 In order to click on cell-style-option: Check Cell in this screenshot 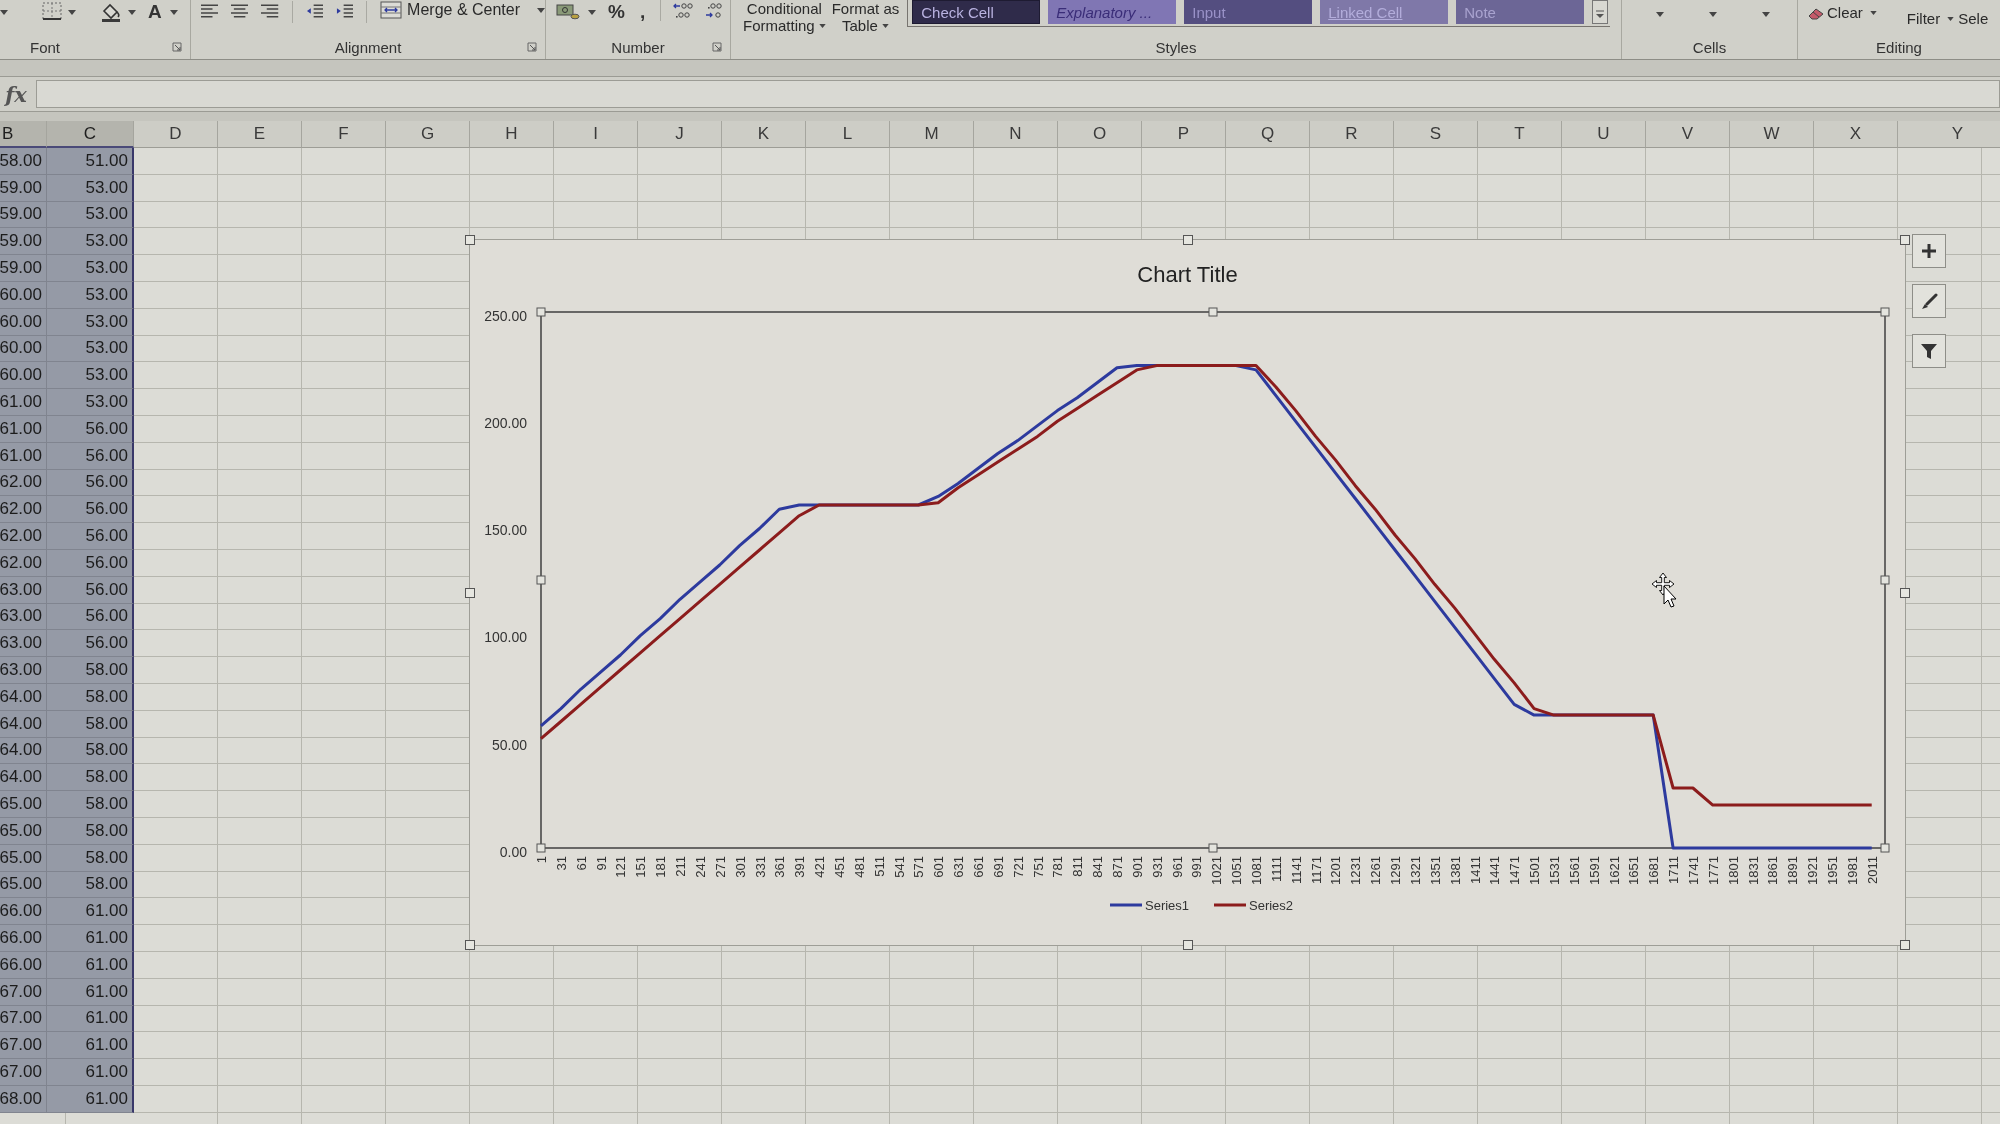, I will do `click(976, 12)`.